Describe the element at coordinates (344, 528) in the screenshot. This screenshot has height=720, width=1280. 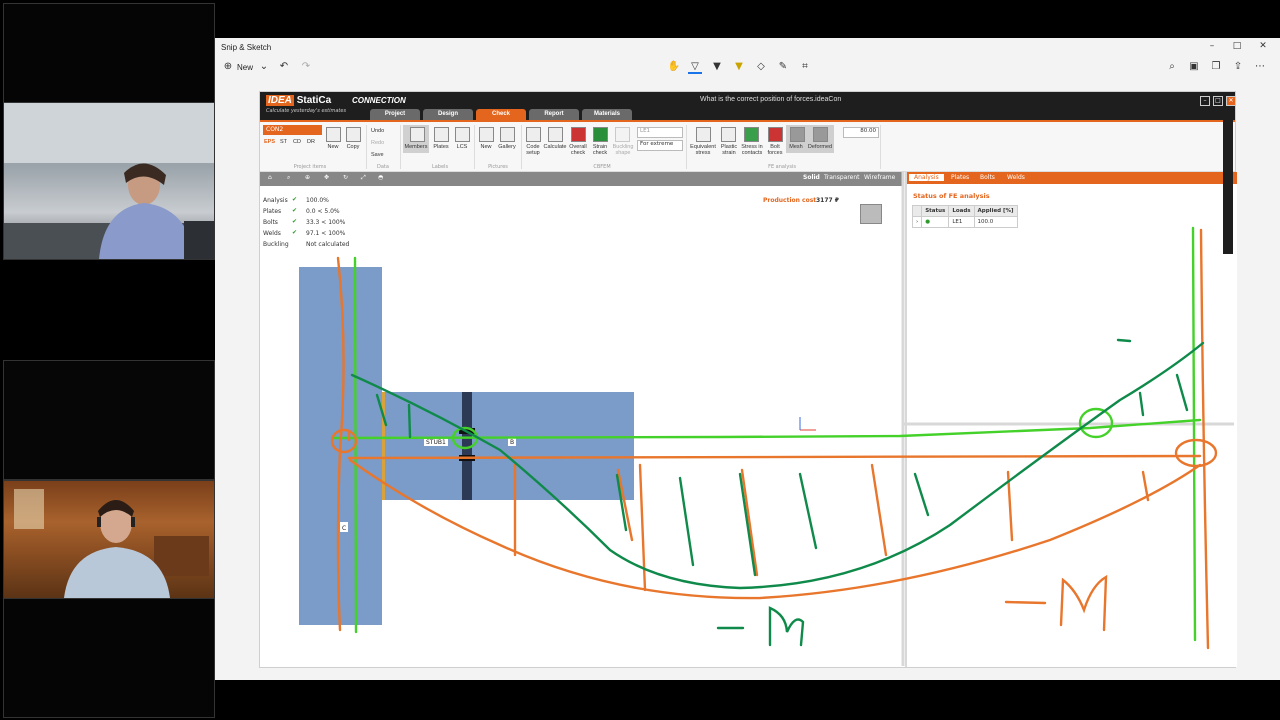
I see `member-label-c: C` at that location.